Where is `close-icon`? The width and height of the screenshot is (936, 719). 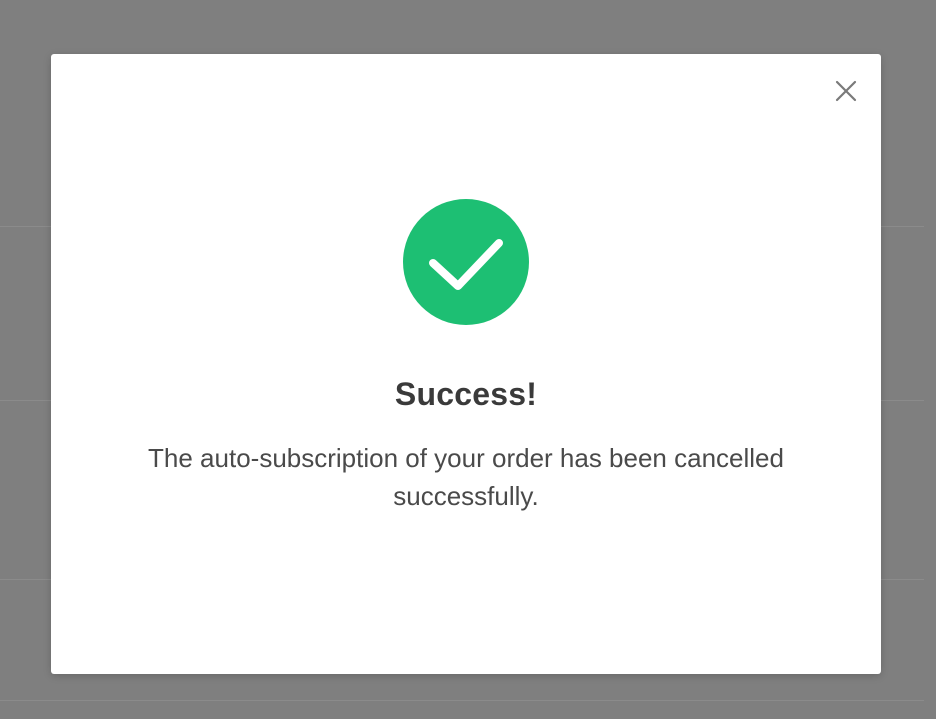 close-icon is located at coordinates (846, 91).